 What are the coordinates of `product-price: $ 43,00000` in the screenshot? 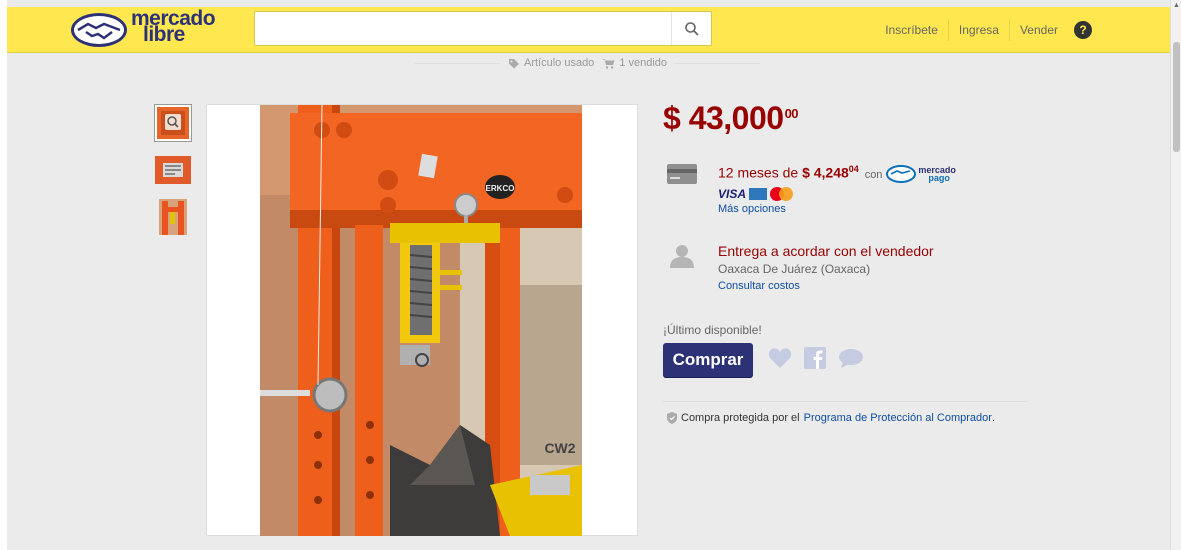 It's located at (731, 118).